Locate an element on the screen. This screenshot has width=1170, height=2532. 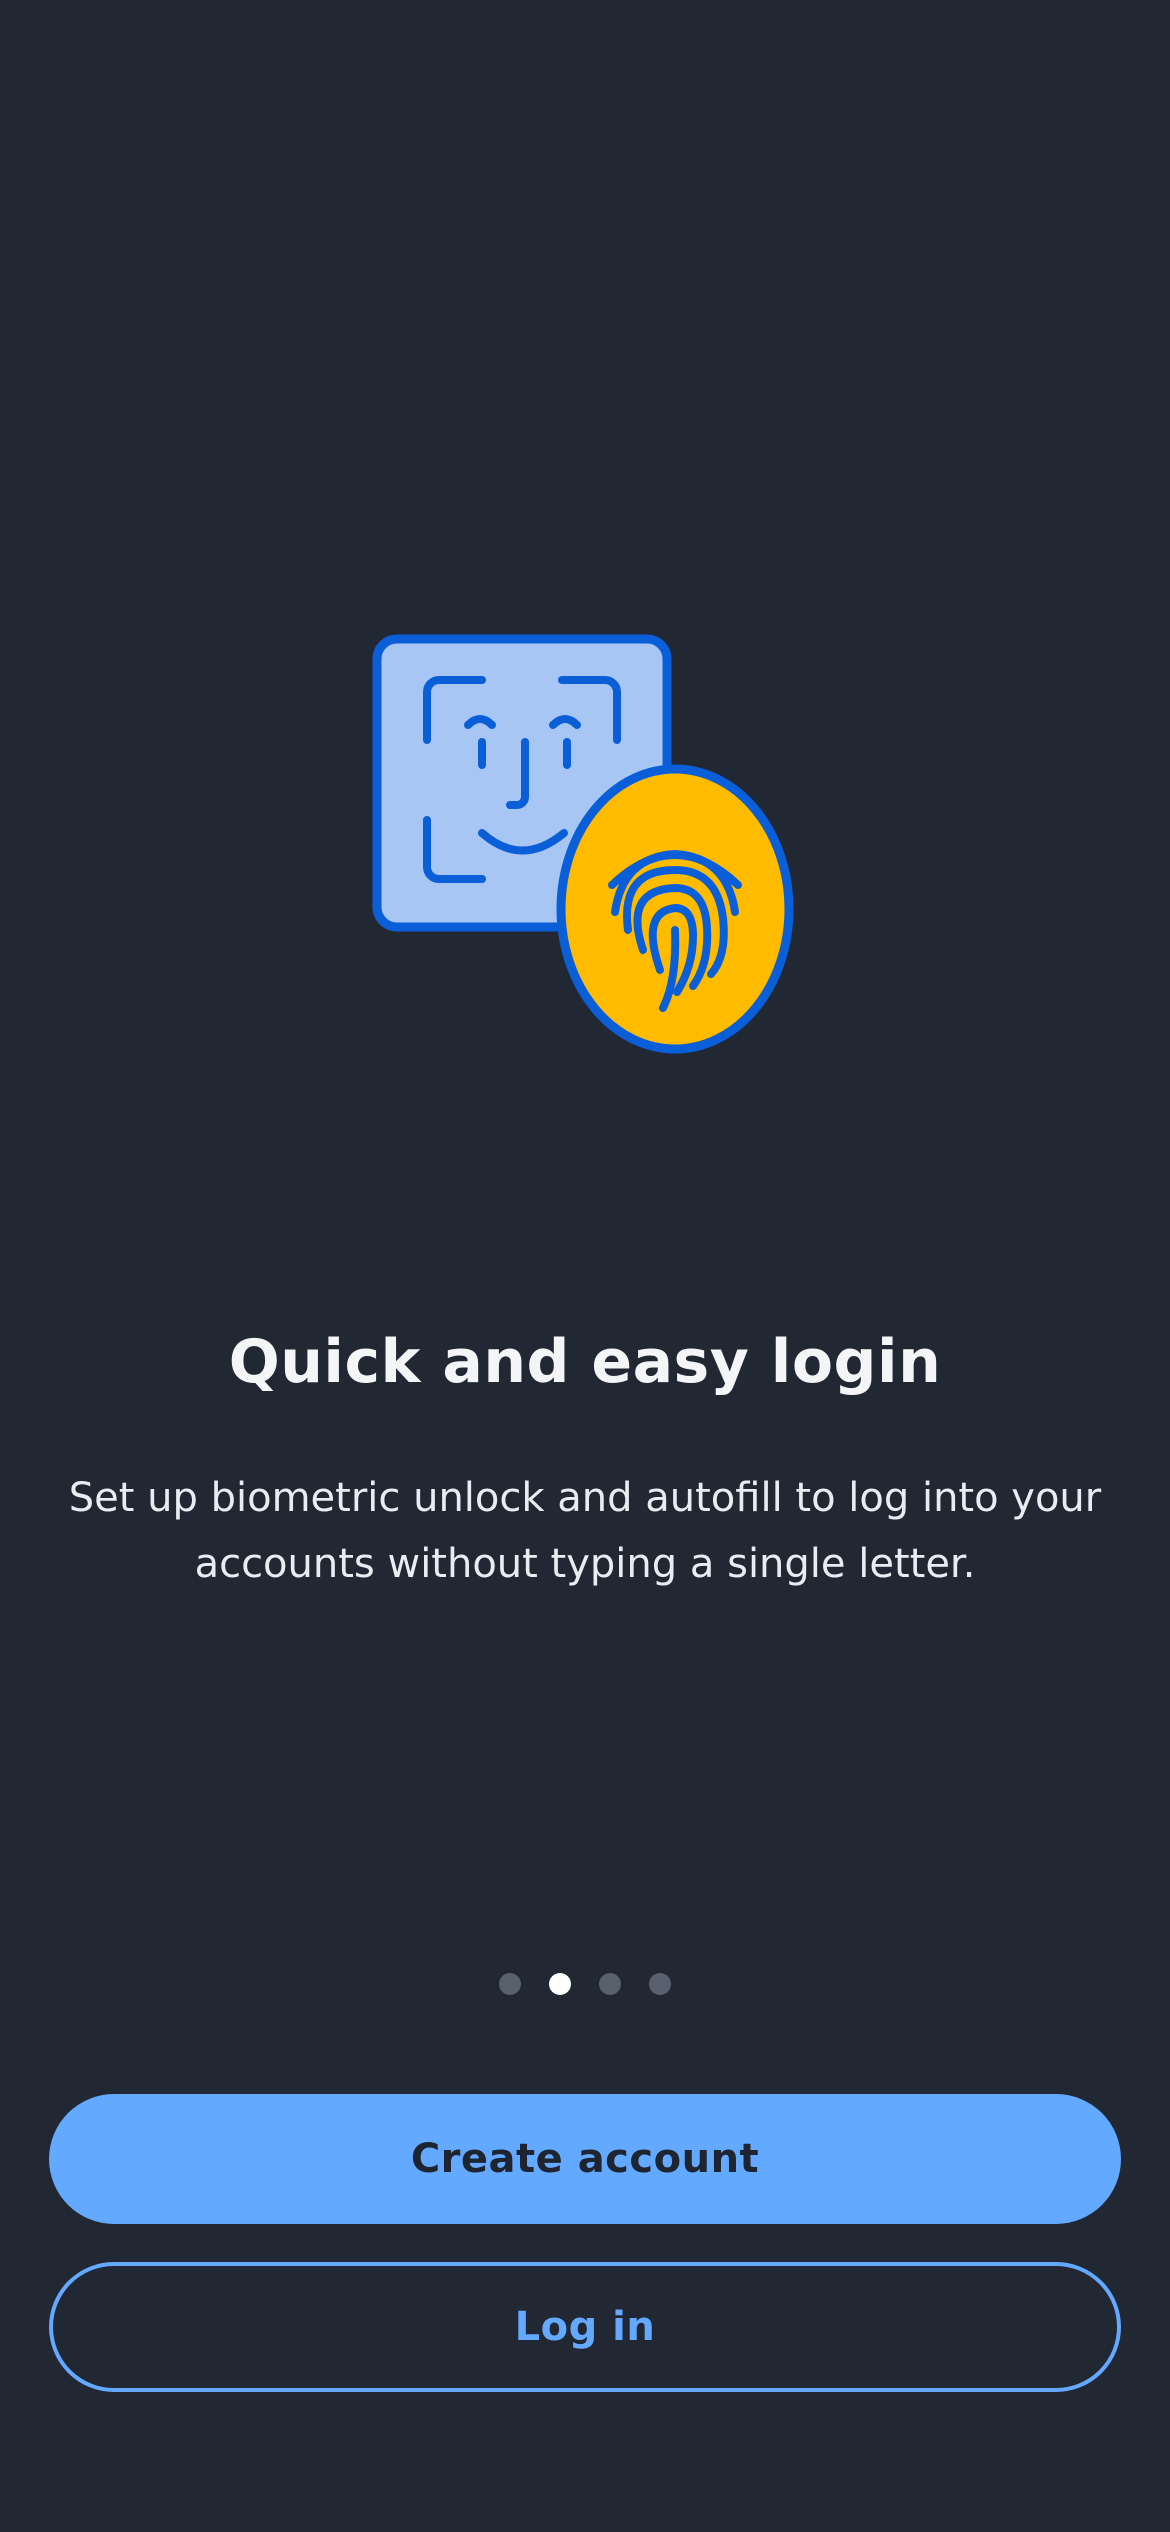
page-title: Quick and easy login is located at coordinates (585, 1362).